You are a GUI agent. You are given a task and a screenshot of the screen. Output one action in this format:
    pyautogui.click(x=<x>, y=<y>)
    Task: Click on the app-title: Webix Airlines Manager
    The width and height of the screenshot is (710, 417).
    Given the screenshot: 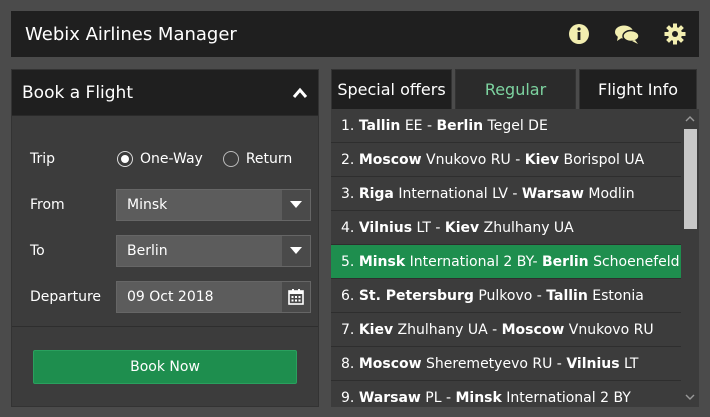 What is the action you would take?
    pyautogui.click(x=131, y=34)
    